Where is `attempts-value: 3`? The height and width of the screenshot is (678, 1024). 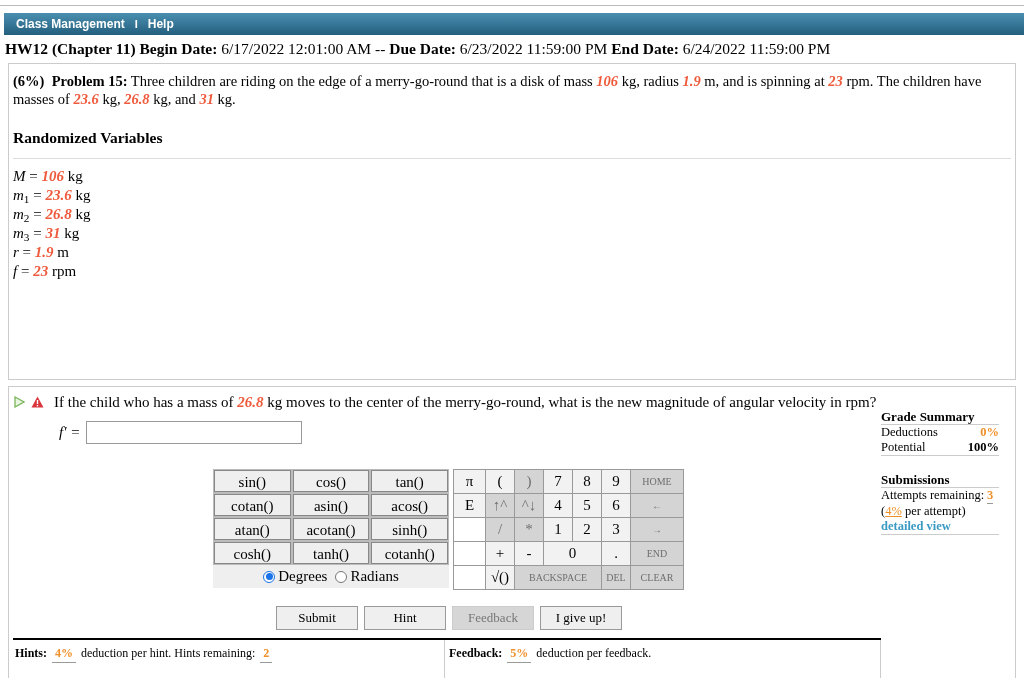
attempts-value: 3 is located at coordinates (990, 495).